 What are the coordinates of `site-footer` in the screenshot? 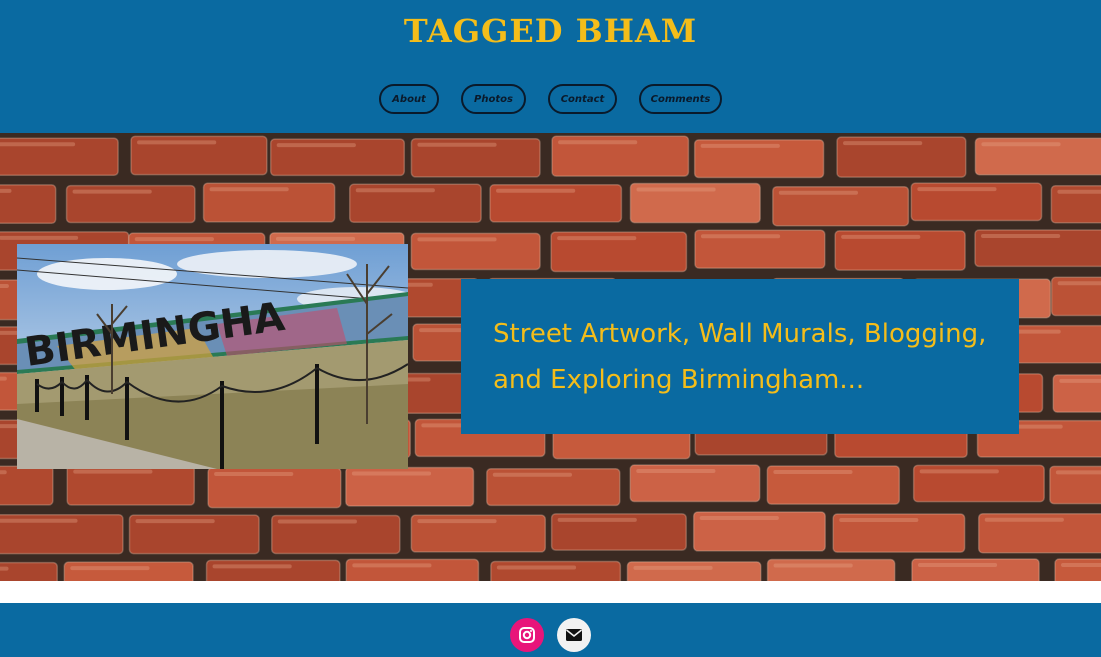 It's located at (550, 630).